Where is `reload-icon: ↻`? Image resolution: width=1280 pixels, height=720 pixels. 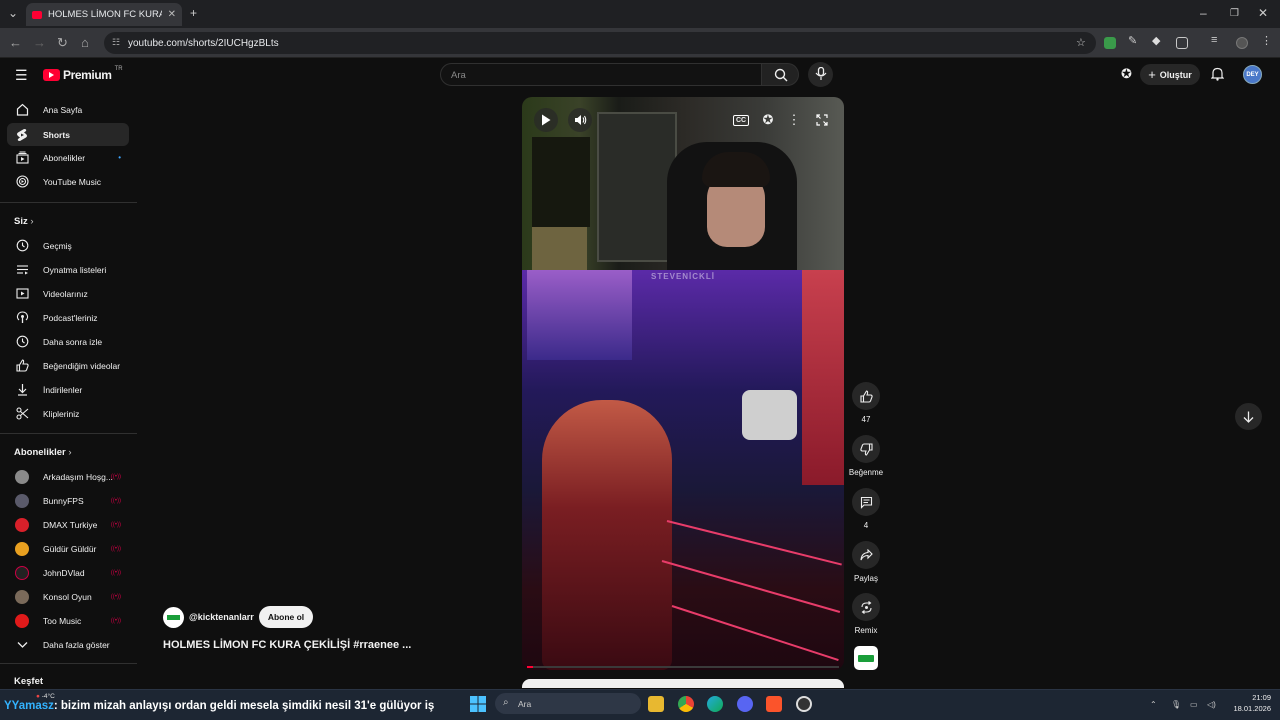
reload-icon: ↻ is located at coordinates (62, 43).